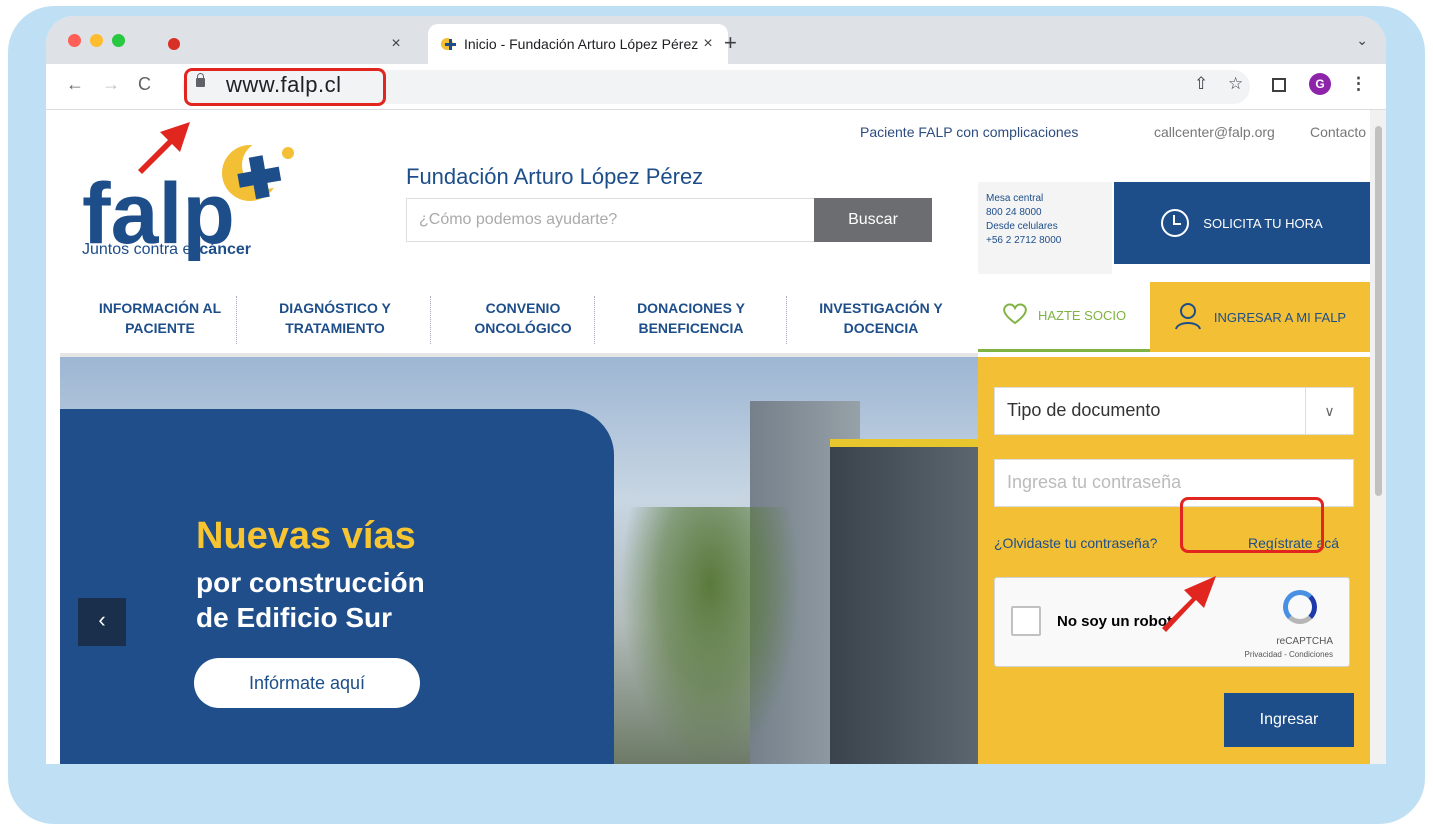  I want to click on menu-investigacion-docencia: INVESTIGACIÓN Y DOCENCIA, so click(881, 318).